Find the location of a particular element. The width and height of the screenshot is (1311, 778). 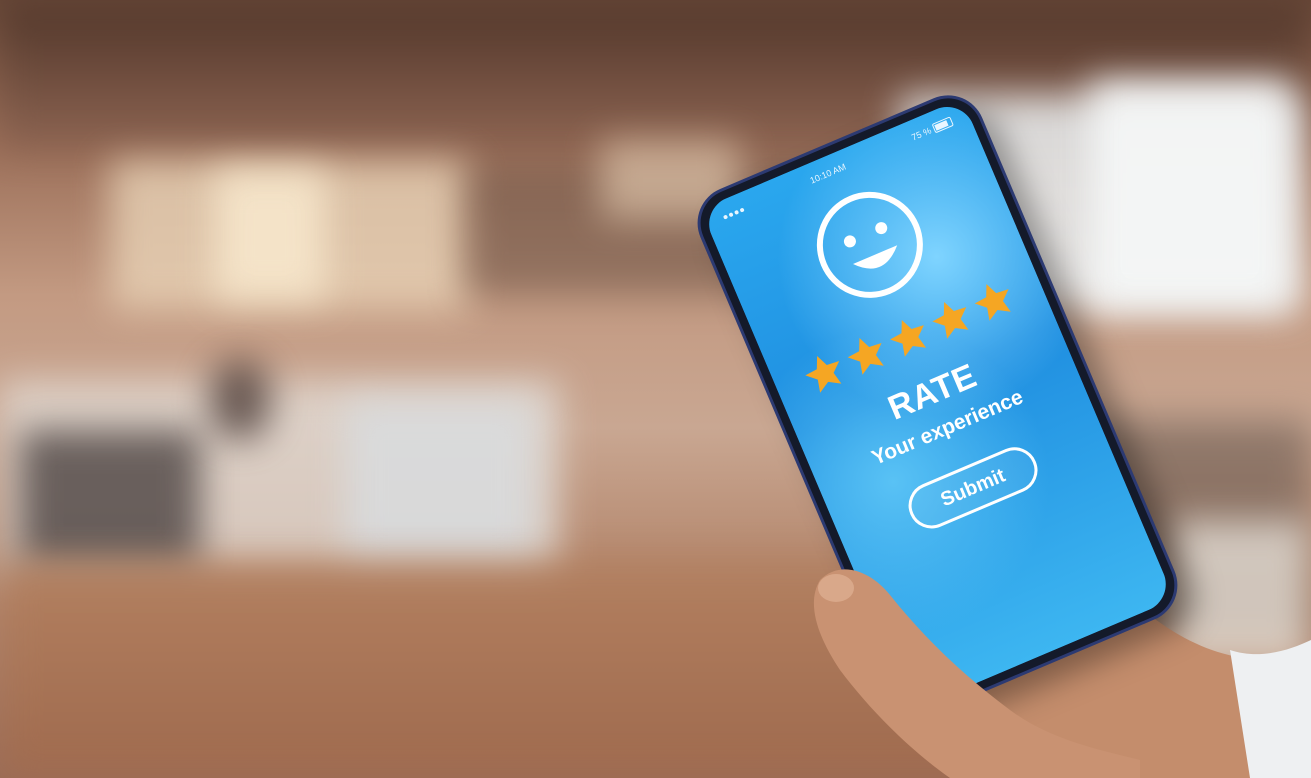

battery-icon is located at coordinates (942, 125).